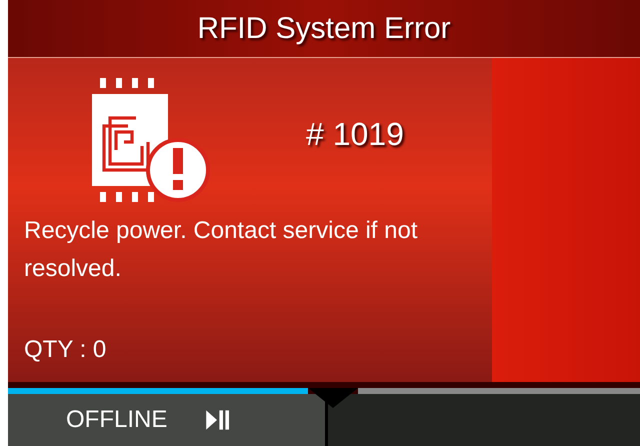 This screenshot has width=640, height=446. Describe the element at coordinates (166, 420) in the screenshot. I see `offline-button: OFFLINE` at that location.